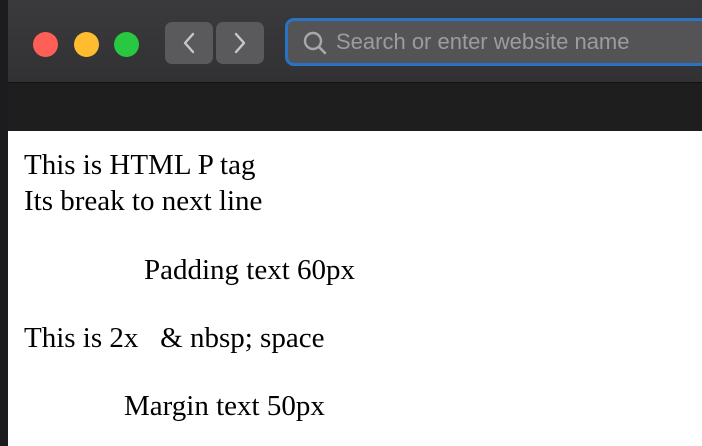 This screenshot has height=446, width=702. What do you see at coordinates (86, 44) in the screenshot?
I see `minimize-window-button` at bounding box center [86, 44].